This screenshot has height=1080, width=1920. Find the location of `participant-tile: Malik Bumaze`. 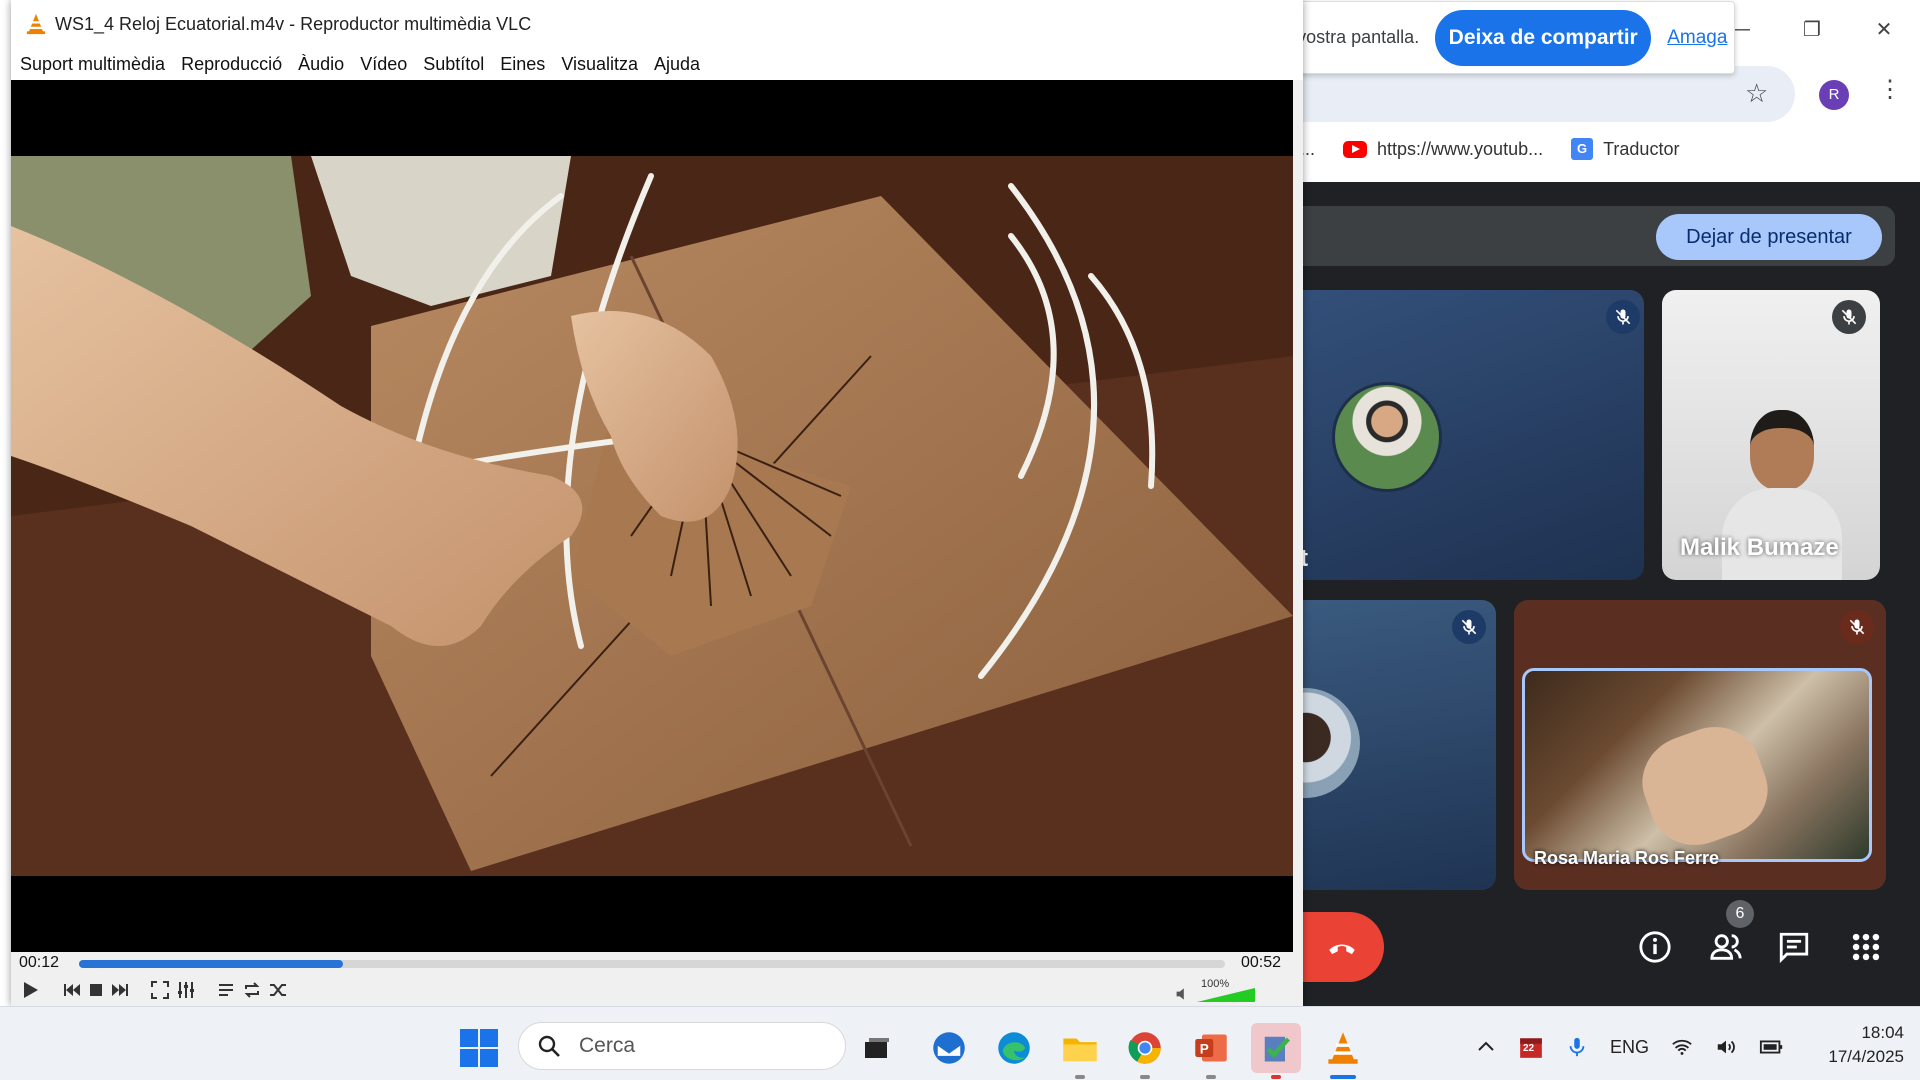

participant-tile: Malik Bumaze is located at coordinates (1771, 435).